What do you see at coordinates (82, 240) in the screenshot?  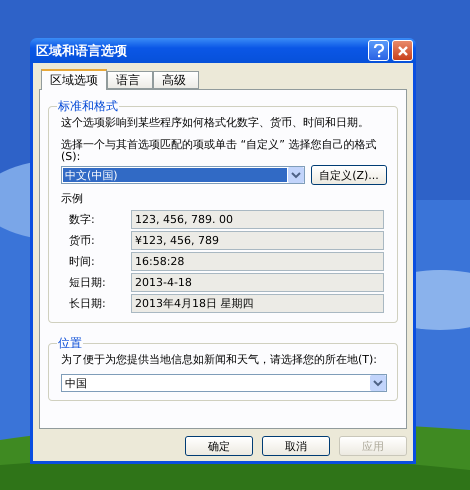 I see `sample-label: 货币:` at bounding box center [82, 240].